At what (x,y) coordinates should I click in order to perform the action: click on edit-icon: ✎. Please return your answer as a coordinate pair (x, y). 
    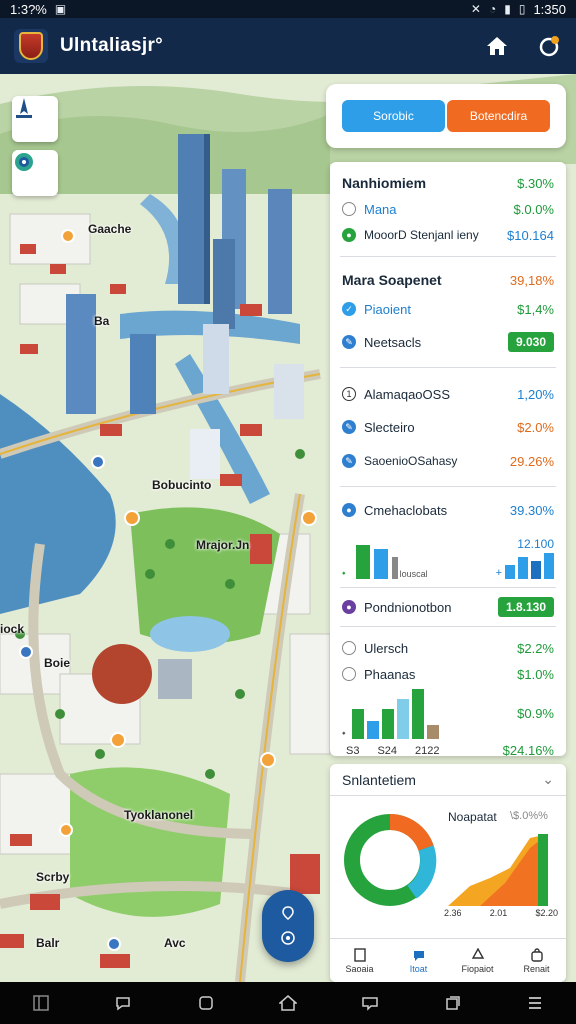
    Looking at the image, I should click on (349, 461).